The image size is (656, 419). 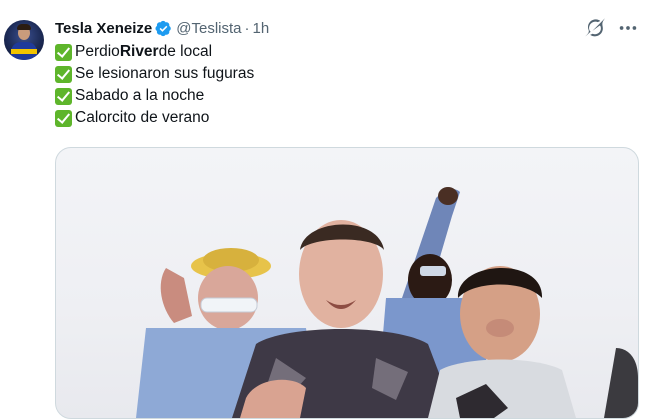 I want to click on tweet-line-1: Perdio River de local, so click(x=154, y=52).